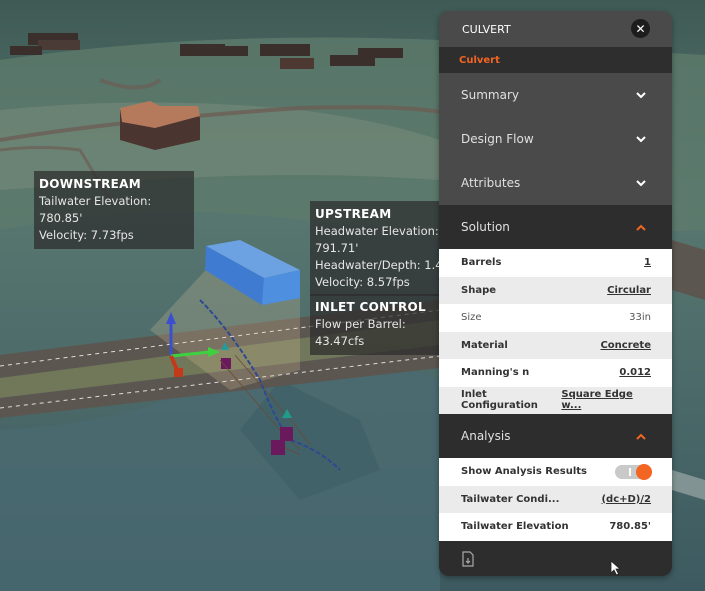  Describe the element at coordinates (95, 209) in the screenshot. I see `tailwater-elevation-text: Tailwater Elevation: 780.85'` at that location.